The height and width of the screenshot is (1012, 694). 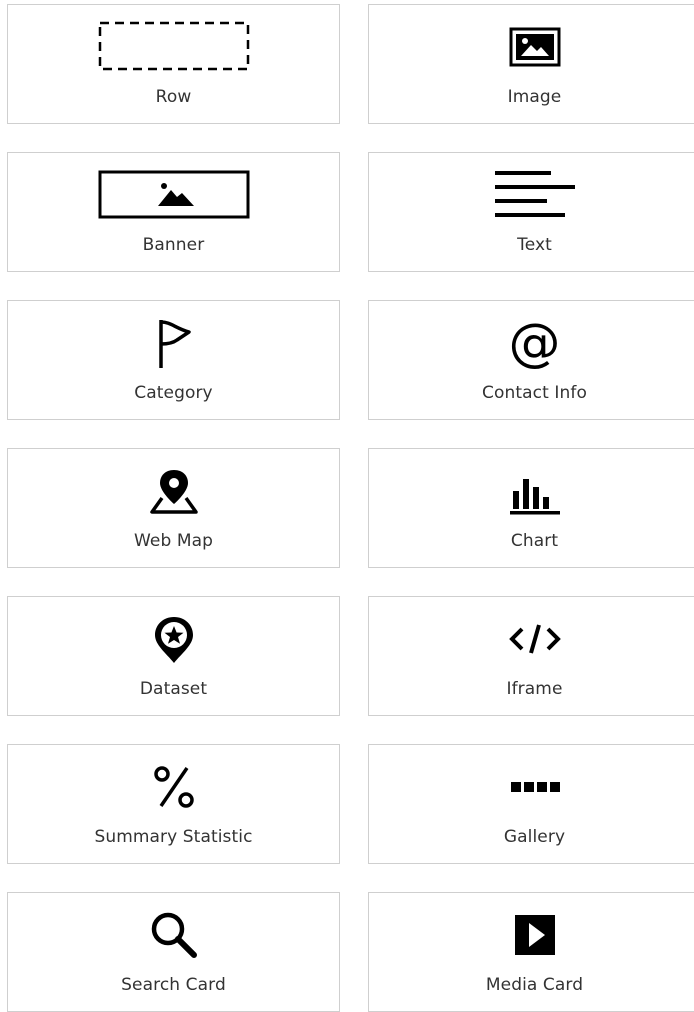 I want to click on card-iframe: Iframe, so click(x=531, y=656).